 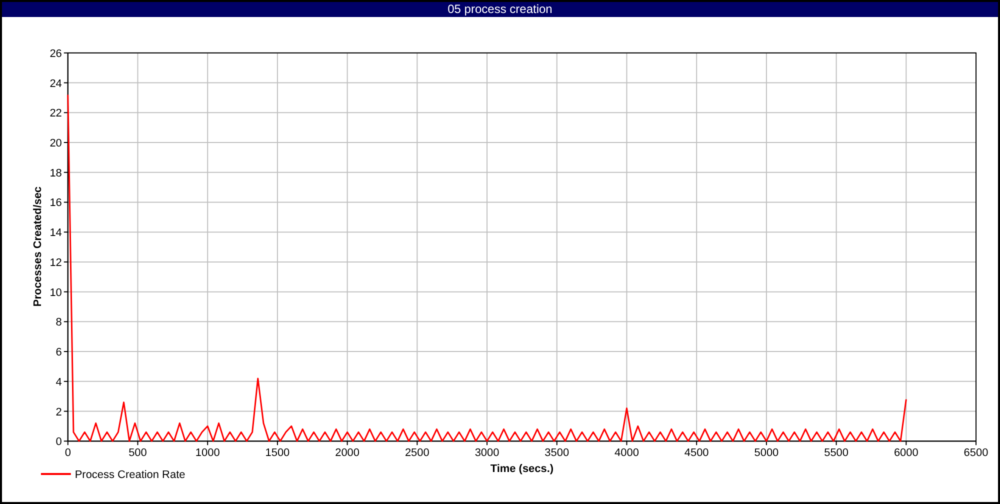 What do you see at coordinates (417, 453) in the screenshot?
I see `tick-label: 2500` at bounding box center [417, 453].